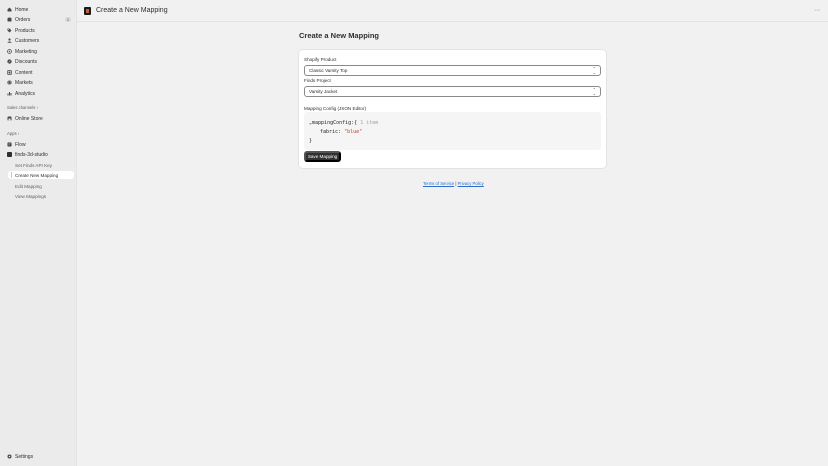 This screenshot has height=466, width=828. What do you see at coordinates (452, 70) in the screenshot?
I see `shopify-product-select: Classic Varsity Top ⌃ ⌄` at bounding box center [452, 70].